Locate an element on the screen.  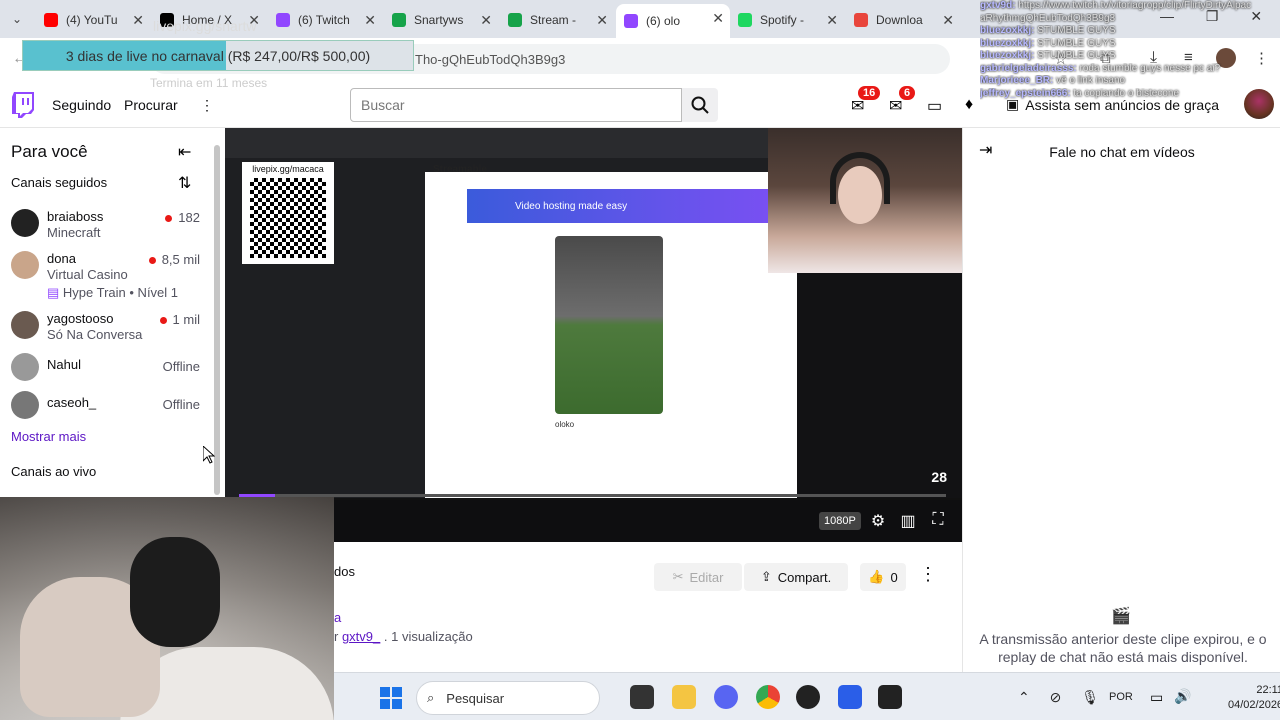
streamer-webcam is located at coordinates (167, 608).